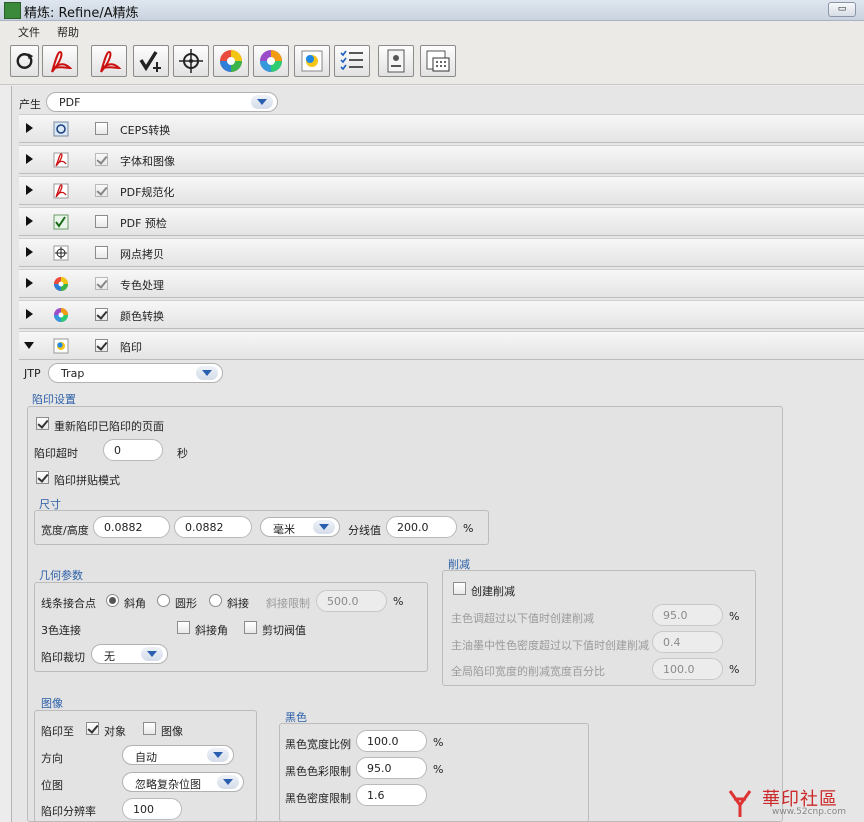  I want to click on trap-to-image-label: 图像, so click(172, 731).